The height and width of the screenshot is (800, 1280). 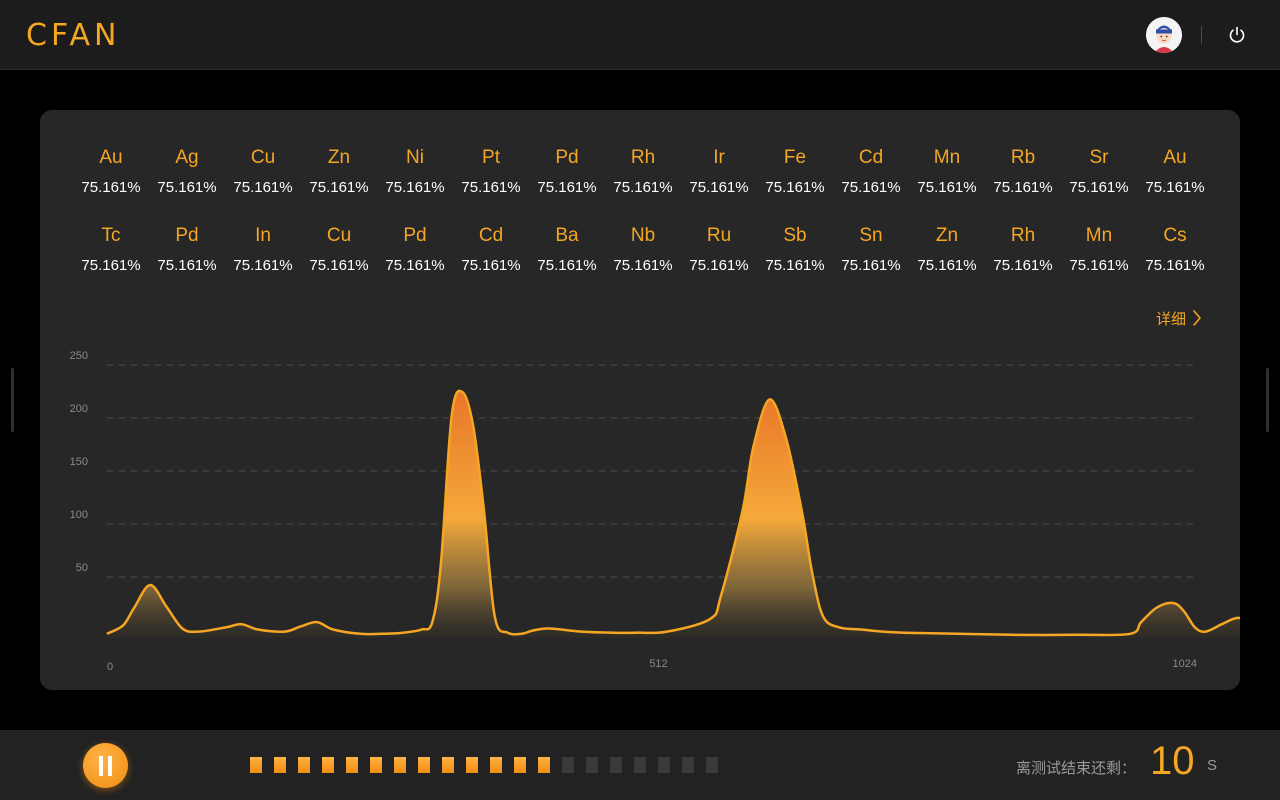 I want to click on element-cell: Rb 75.161%, so click(x=1023, y=186).